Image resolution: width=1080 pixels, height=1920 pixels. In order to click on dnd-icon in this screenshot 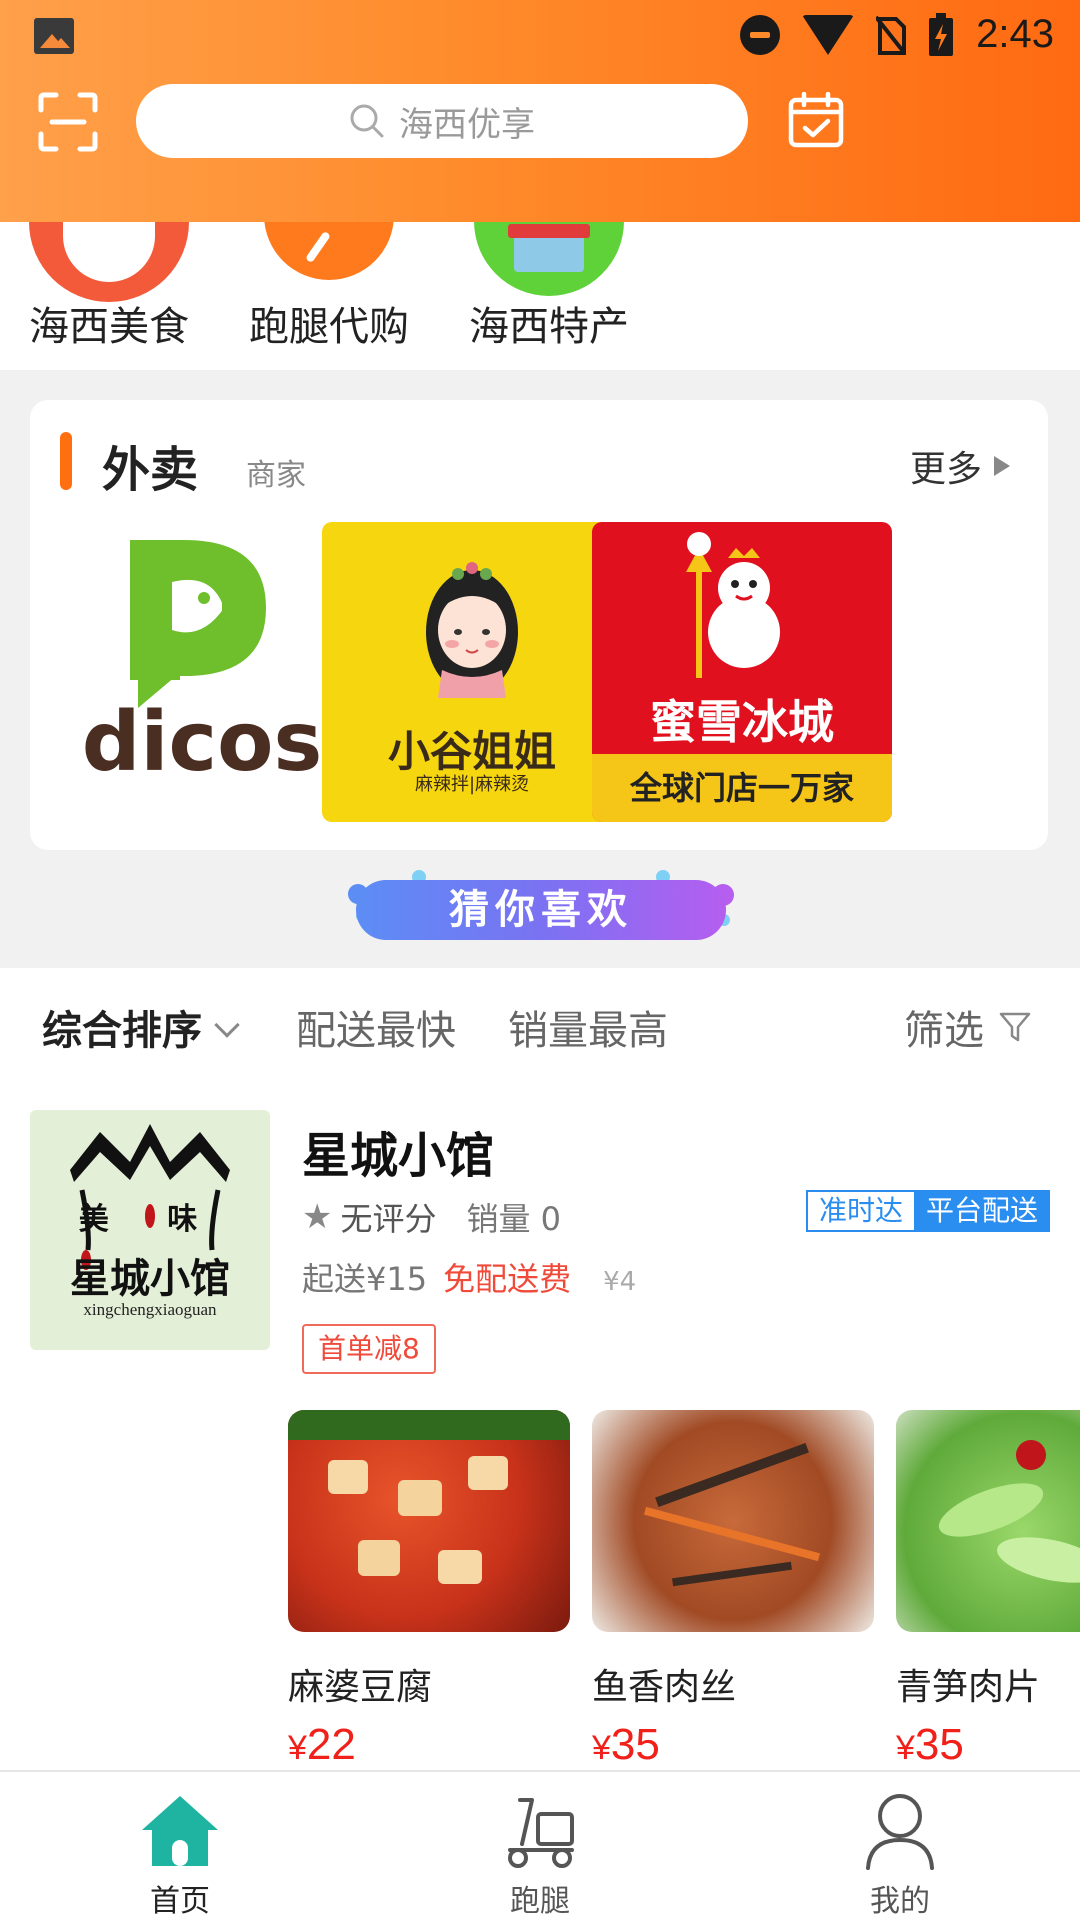, I will do `click(760, 34)`.